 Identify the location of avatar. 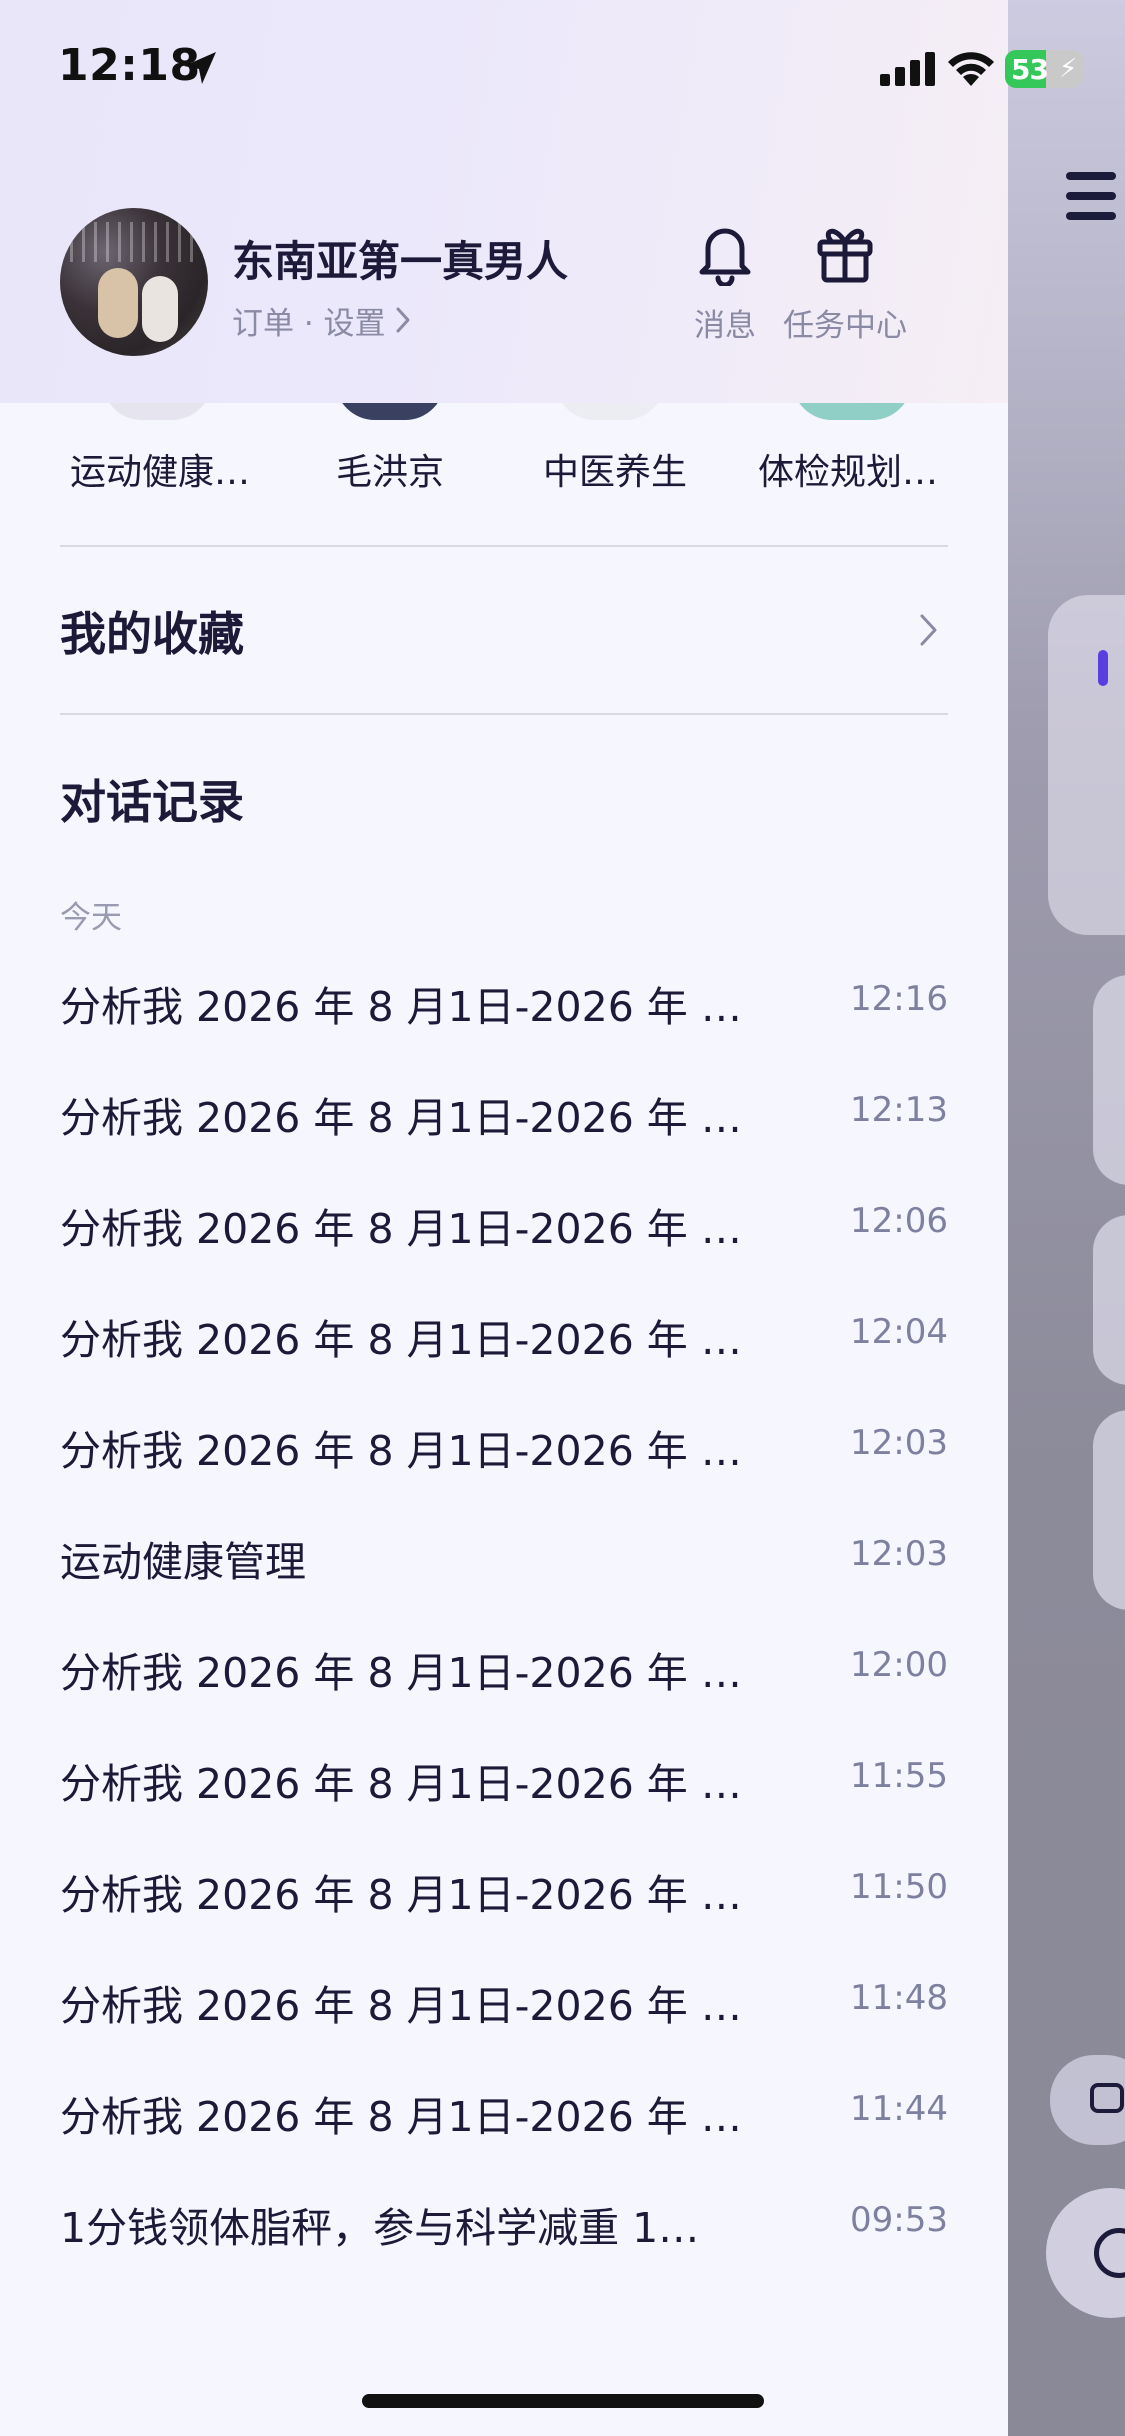
(134, 282).